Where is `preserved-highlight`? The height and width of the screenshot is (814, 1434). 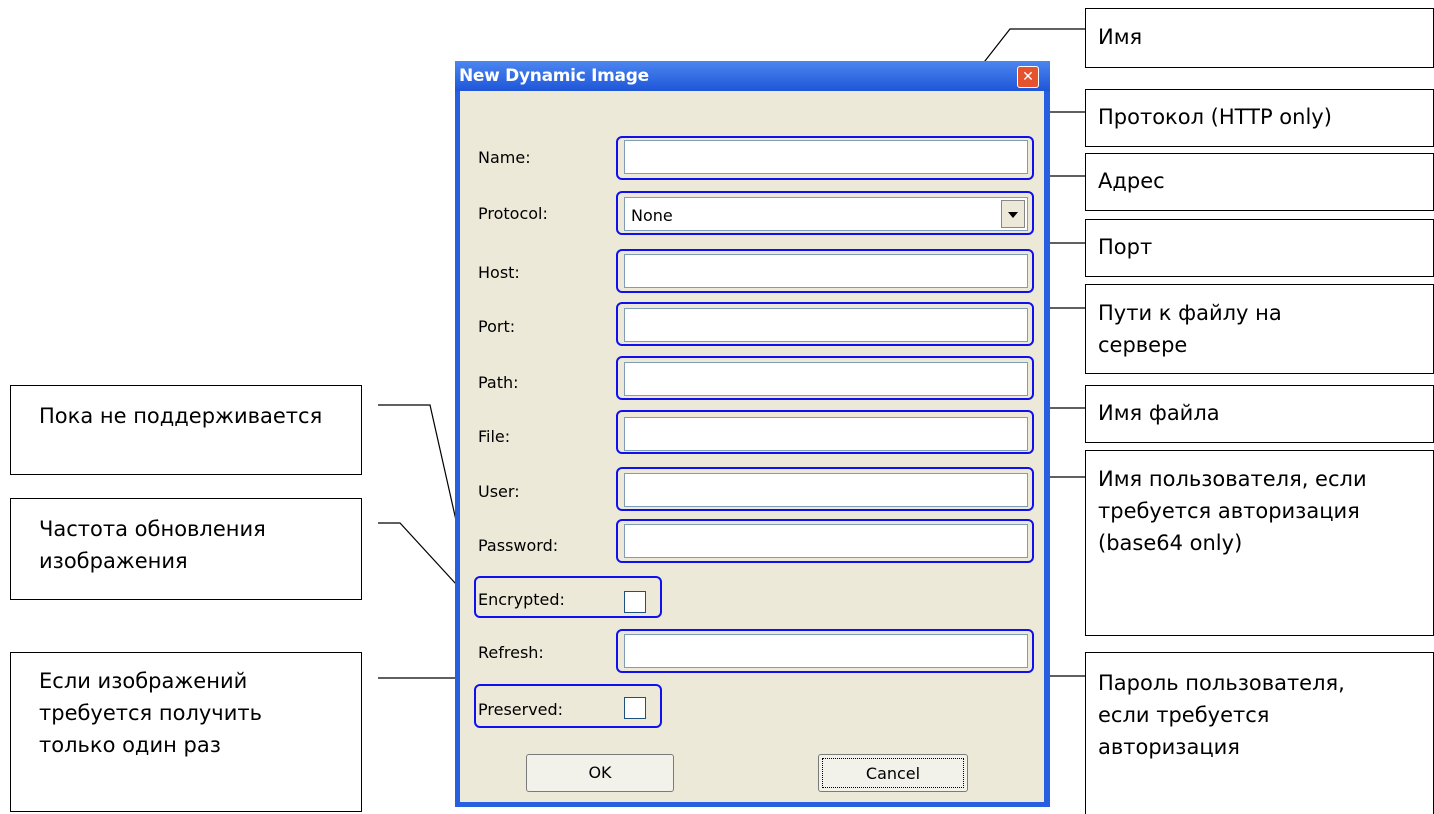
preserved-highlight is located at coordinates (568, 706).